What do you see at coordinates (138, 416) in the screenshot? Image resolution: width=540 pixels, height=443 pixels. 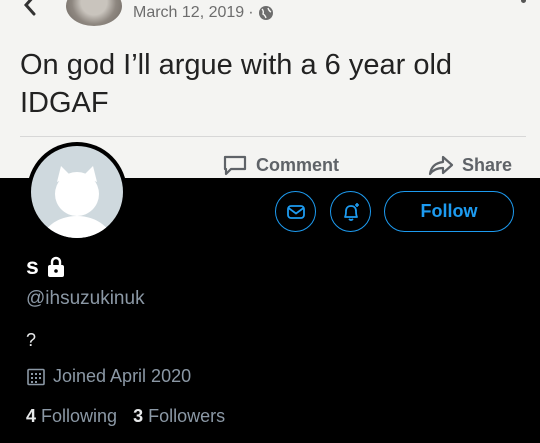 I see `followers-count: 3` at bounding box center [138, 416].